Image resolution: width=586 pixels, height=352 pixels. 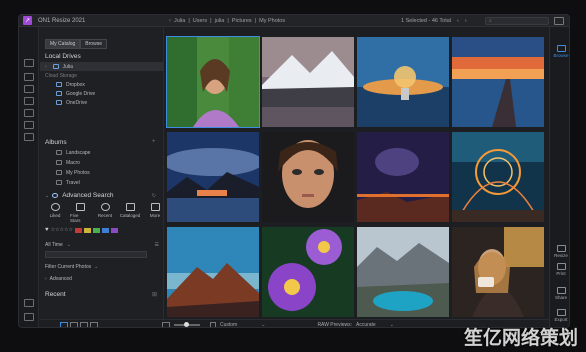 What do you see at coordinates (29, 177) in the screenshot?
I see `left-rail` at bounding box center [29, 177].